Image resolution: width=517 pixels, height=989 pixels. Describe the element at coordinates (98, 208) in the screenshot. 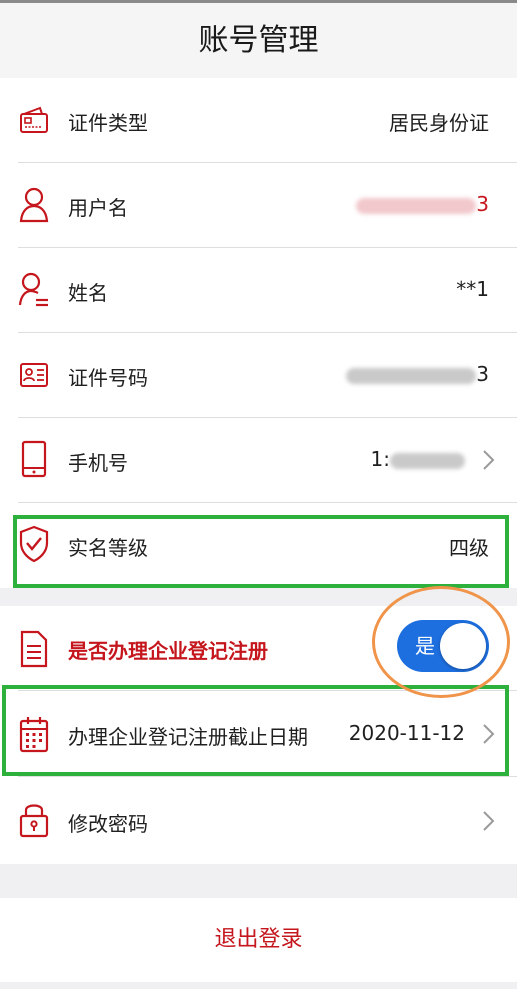

I see `username-label: 用户名` at that location.